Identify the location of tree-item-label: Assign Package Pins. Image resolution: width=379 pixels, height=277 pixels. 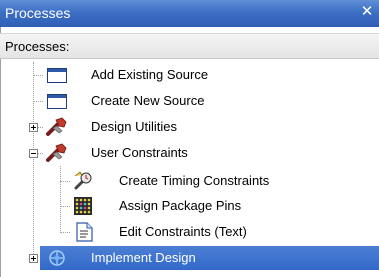
(180, 205).